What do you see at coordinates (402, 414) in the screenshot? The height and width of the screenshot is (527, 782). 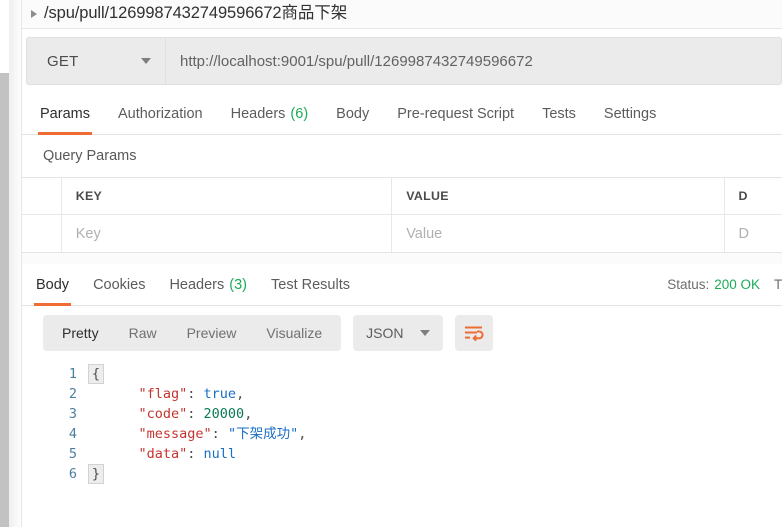 I see `code-line: 3 "code": 20000,` at bounding box center [402, 414].